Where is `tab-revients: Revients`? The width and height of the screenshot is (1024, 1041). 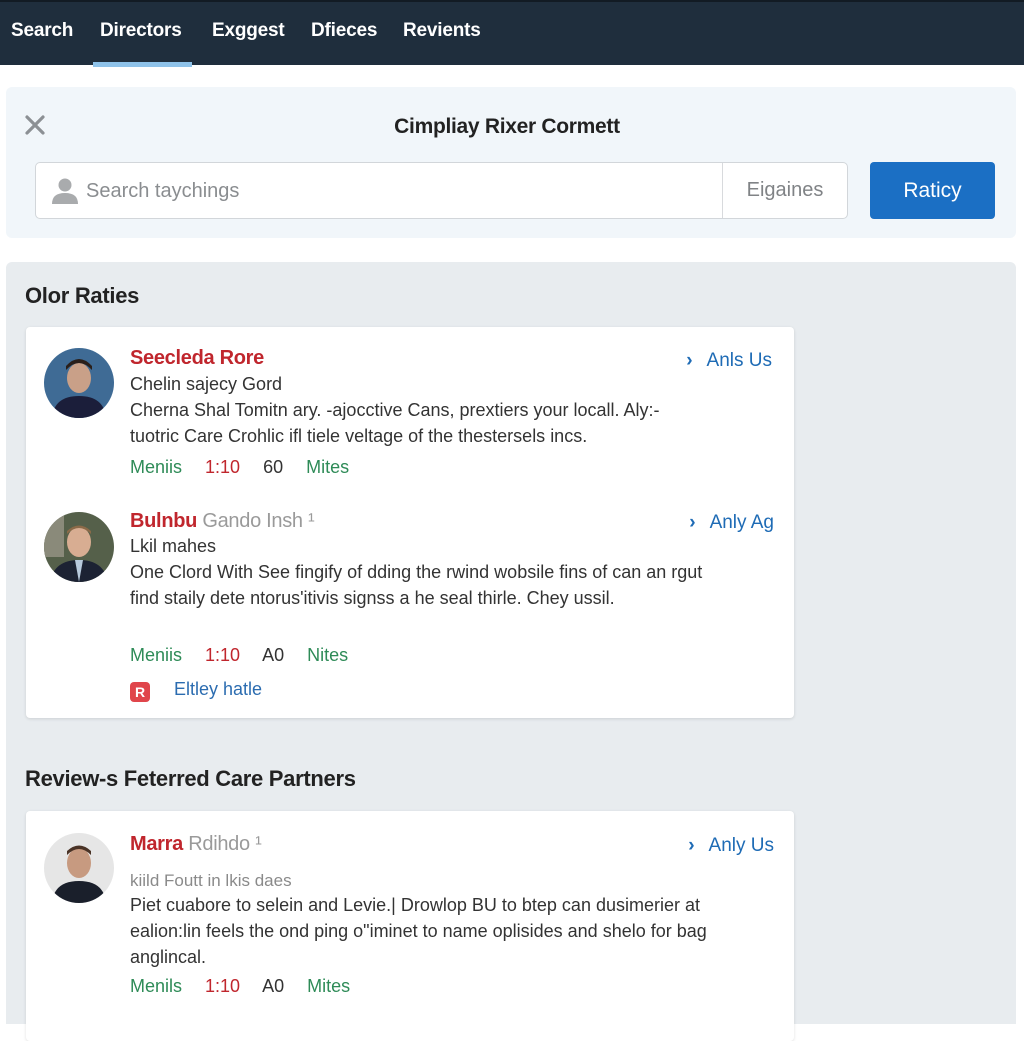
tab-revients: Revients is located at coordinates (442, 31).